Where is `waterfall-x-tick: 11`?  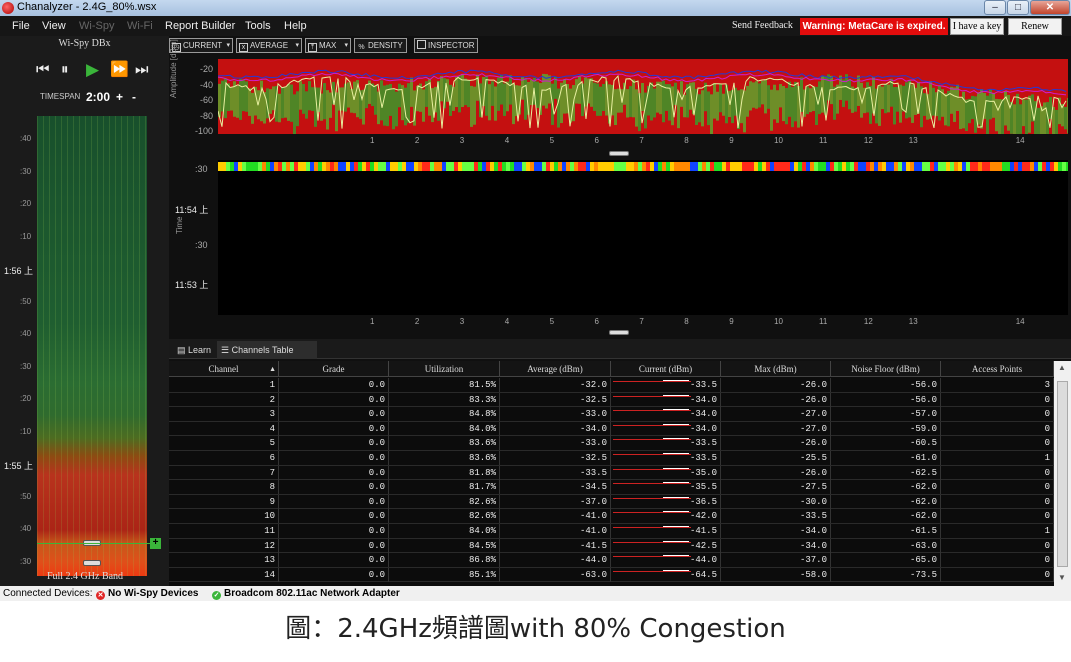
waterfall-x-tick: 11 is located at coordinates (823, 321).